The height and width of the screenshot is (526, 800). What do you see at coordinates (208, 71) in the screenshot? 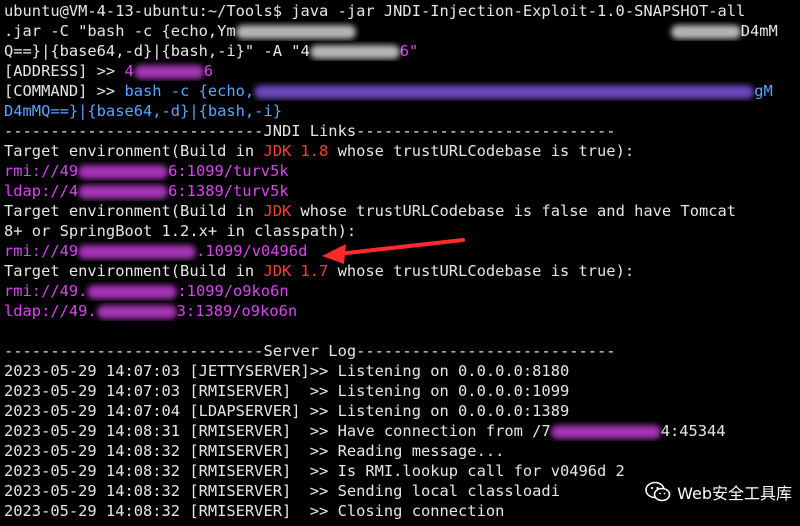
I see `terminal-text: 6` at bounding box center [208, 71].